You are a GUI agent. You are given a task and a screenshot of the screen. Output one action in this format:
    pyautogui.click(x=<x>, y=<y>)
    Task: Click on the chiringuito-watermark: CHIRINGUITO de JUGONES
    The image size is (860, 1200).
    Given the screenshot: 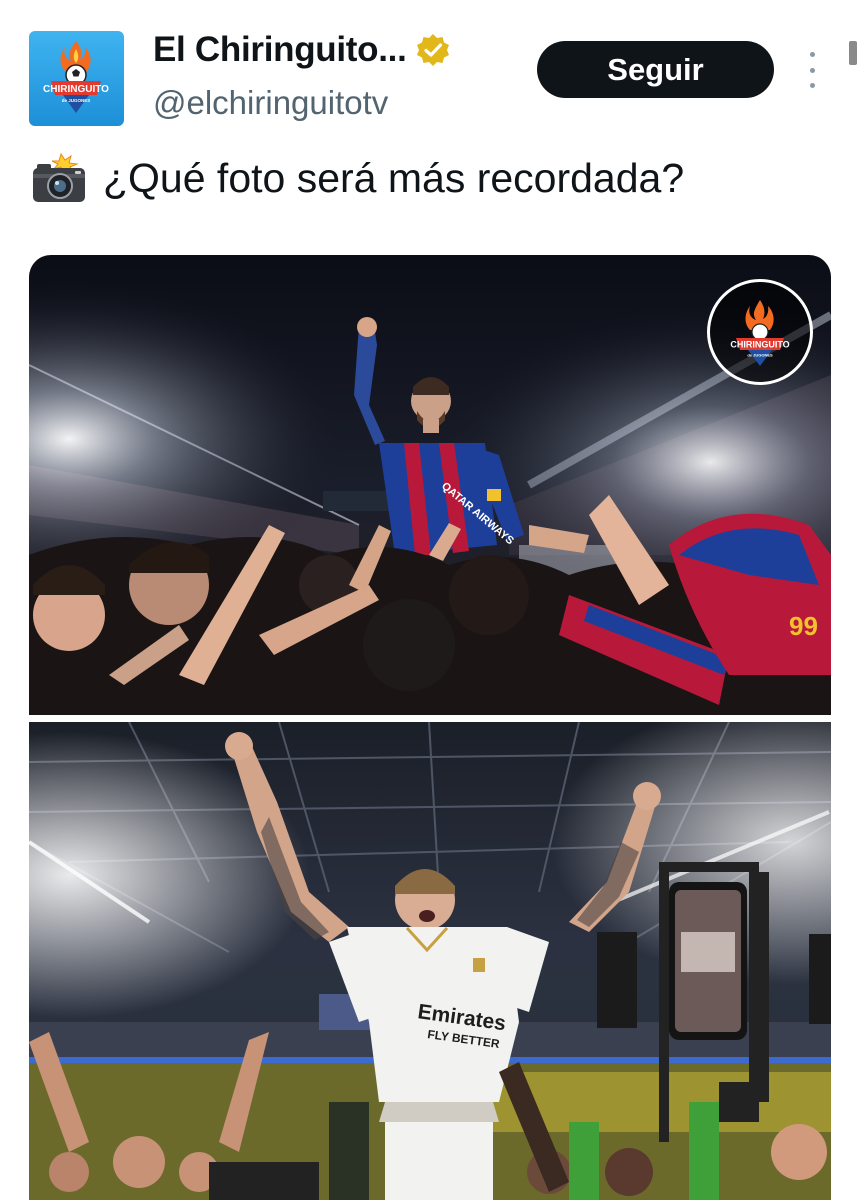 What is the action you would take?
    pyautogui.click(x=760, y=332)
    